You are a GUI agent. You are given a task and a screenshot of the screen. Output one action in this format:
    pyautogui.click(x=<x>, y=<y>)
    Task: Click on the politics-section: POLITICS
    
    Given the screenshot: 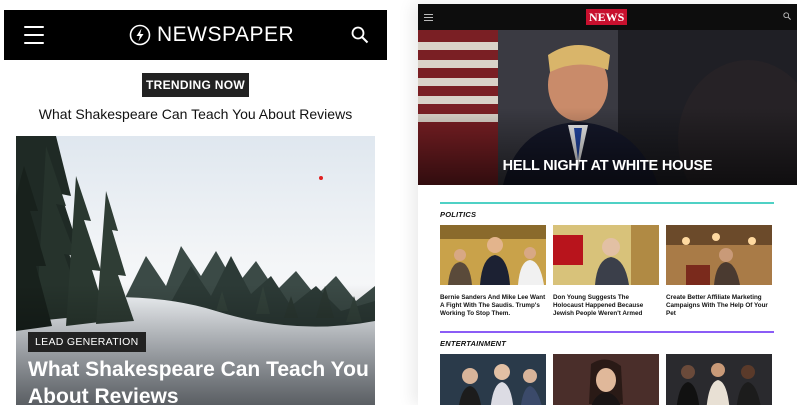 What is the action you would take?
    pyautogui.click(x=607, y=210)
    